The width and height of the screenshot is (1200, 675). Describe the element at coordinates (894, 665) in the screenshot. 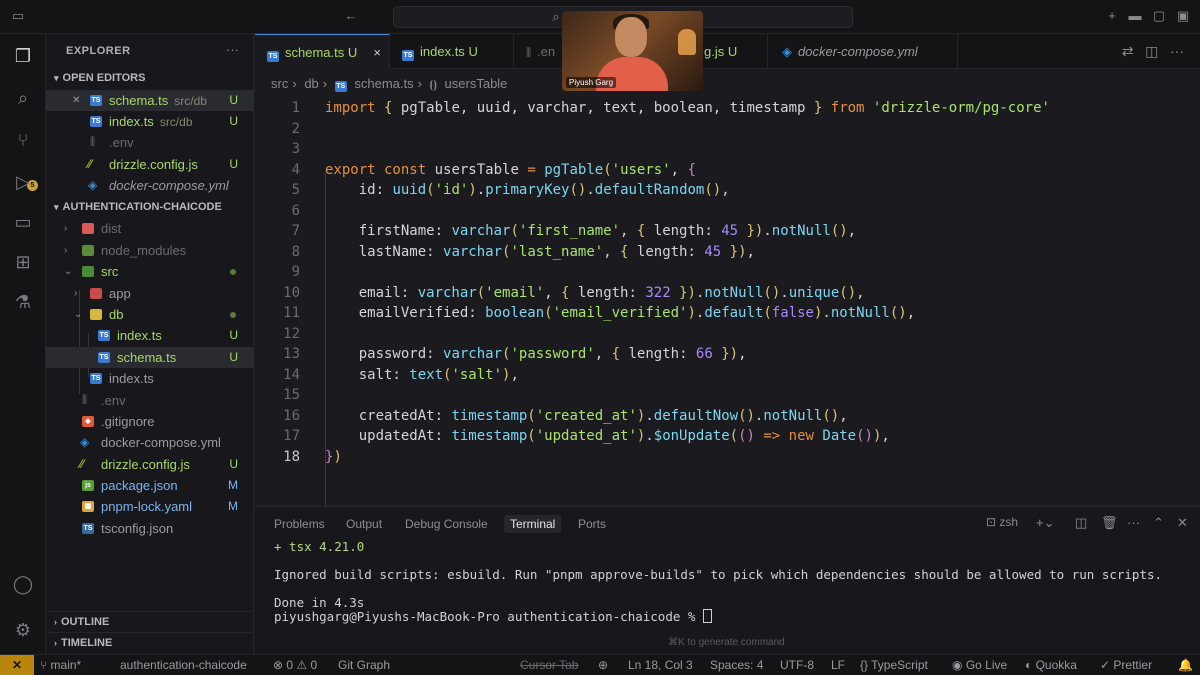

I see `language-mode: {} TypeScript` at that location.